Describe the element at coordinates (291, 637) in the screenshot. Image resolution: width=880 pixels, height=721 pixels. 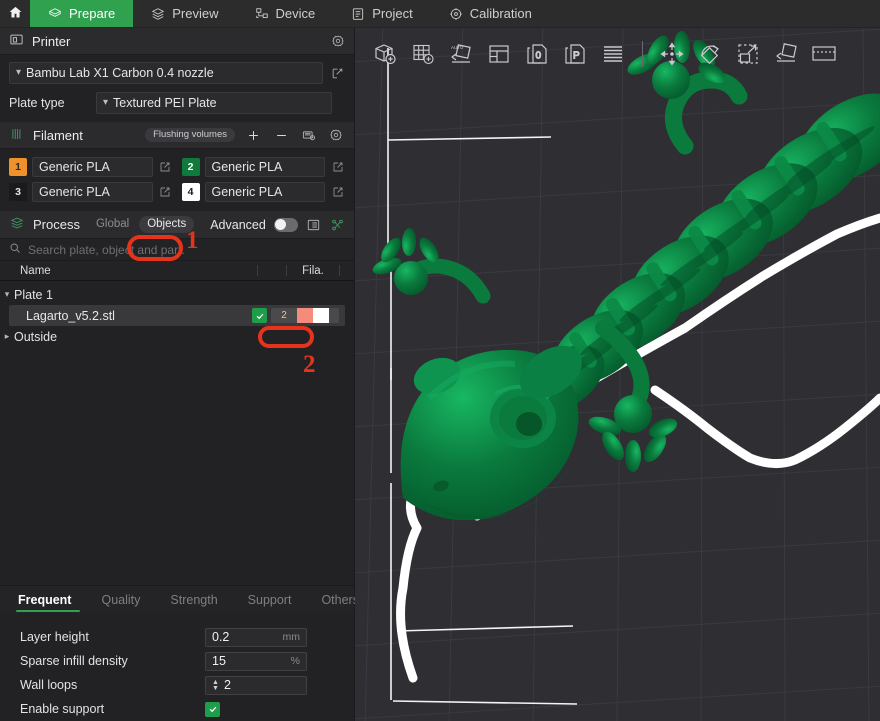
I see `layer-height-unit: mm` at that location.